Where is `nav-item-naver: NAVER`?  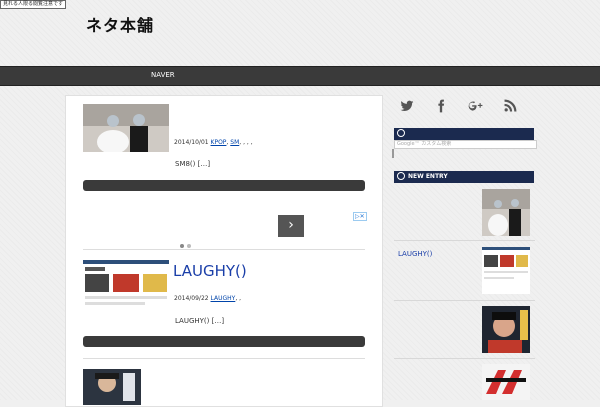 nav-item-naver: NAVER is located at coordinates (163, 75).